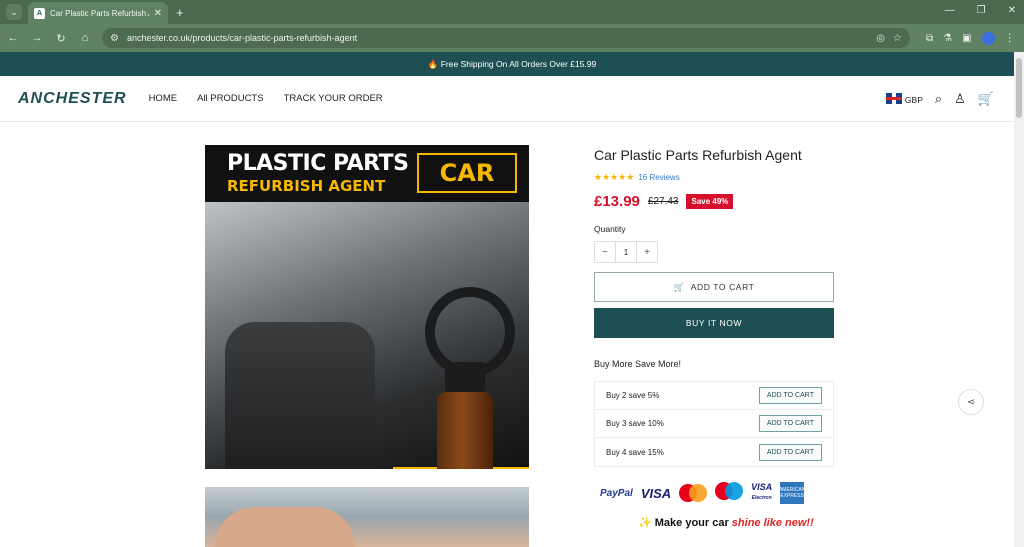  What do you see at coordinates (266, 98) in the screenshot?
I see `main-nav: HOME All PRODUCTS TRACK YOUR ORDER` at bounding box center [266, 98].